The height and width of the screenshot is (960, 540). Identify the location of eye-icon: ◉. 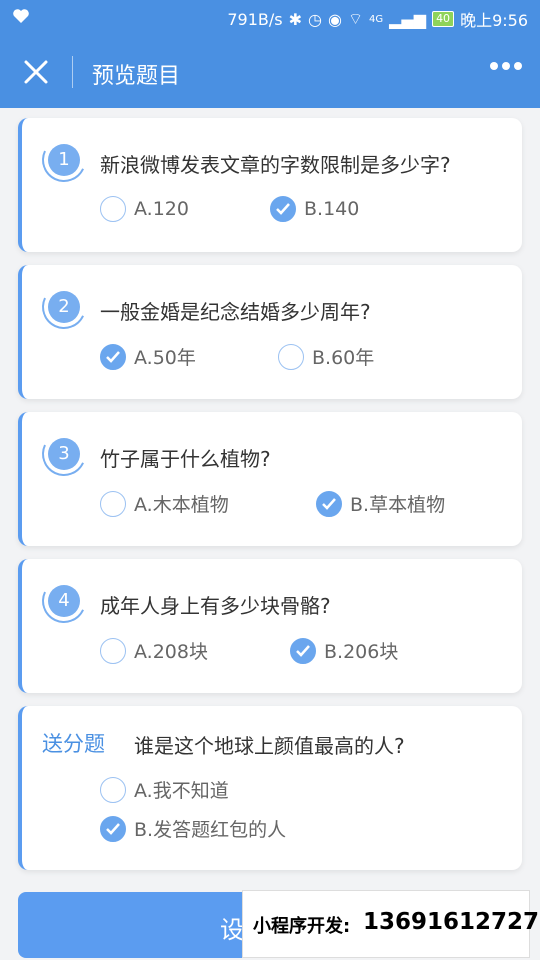
(335, 19).